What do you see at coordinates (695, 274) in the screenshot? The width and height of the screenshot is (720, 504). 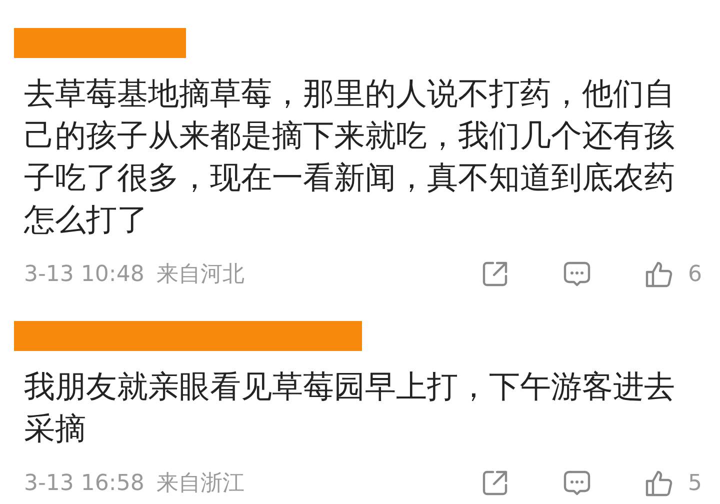 I see `like-count: 6` at bounding box center [695, 274].